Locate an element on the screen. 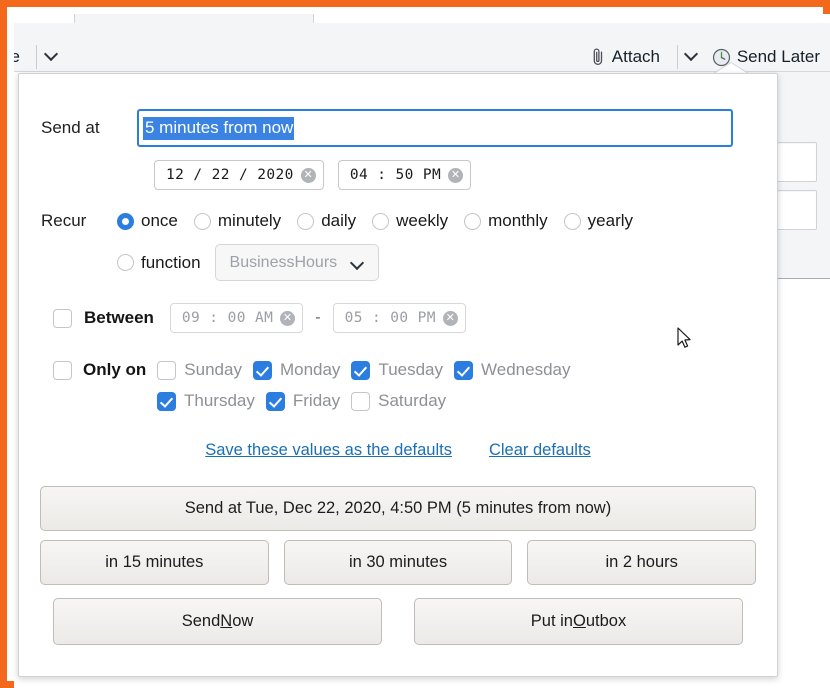 This screenshot has width=830, height=688. only-on-label: Only on is located at coordinates (115, 369).